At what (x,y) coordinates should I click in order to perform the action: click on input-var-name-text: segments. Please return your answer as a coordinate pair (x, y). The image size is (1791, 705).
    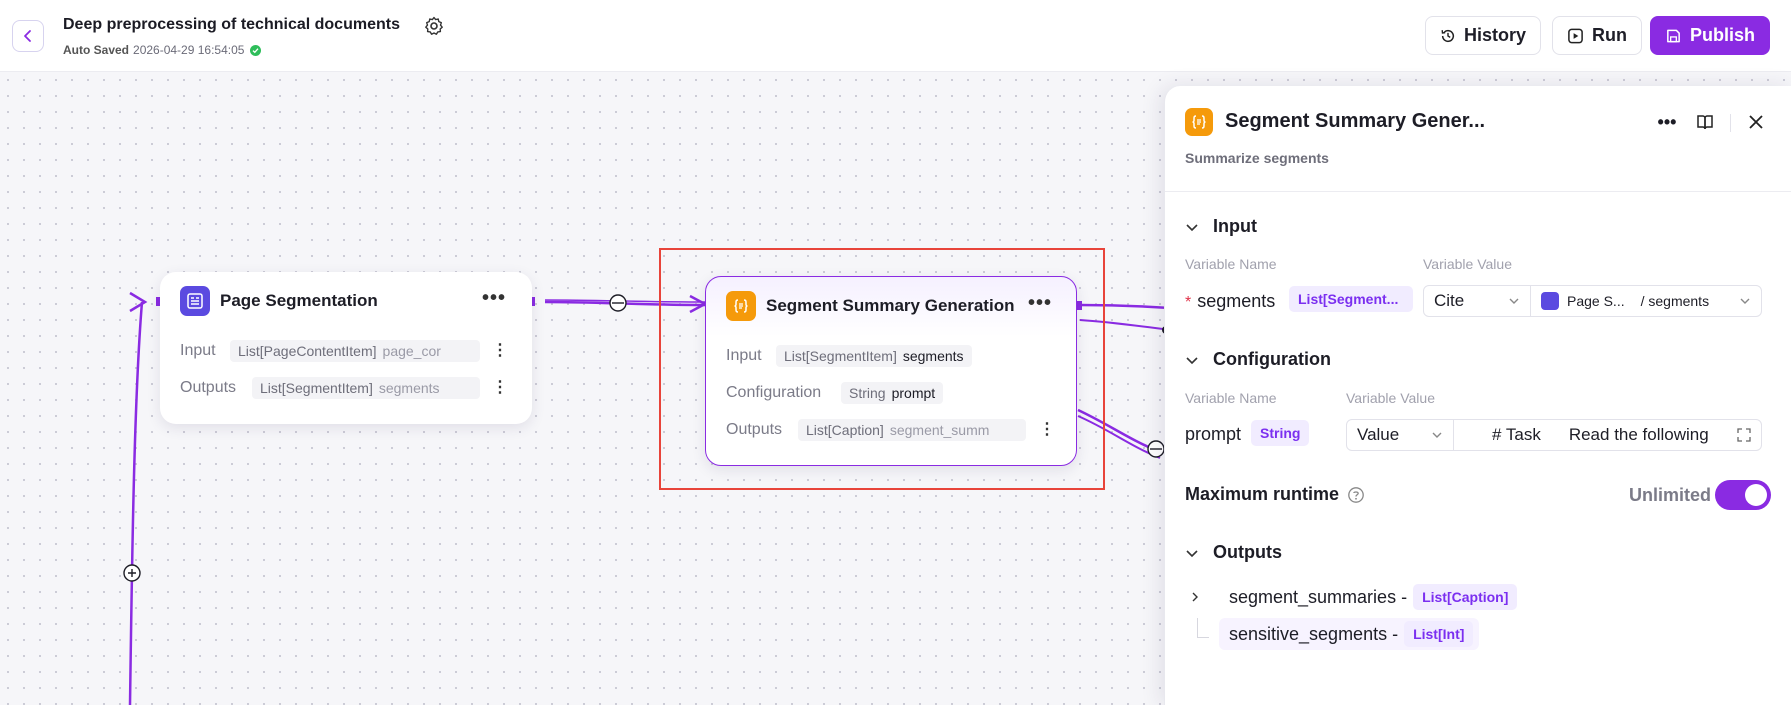
    Looking at the image, I should click on (1236, 301).